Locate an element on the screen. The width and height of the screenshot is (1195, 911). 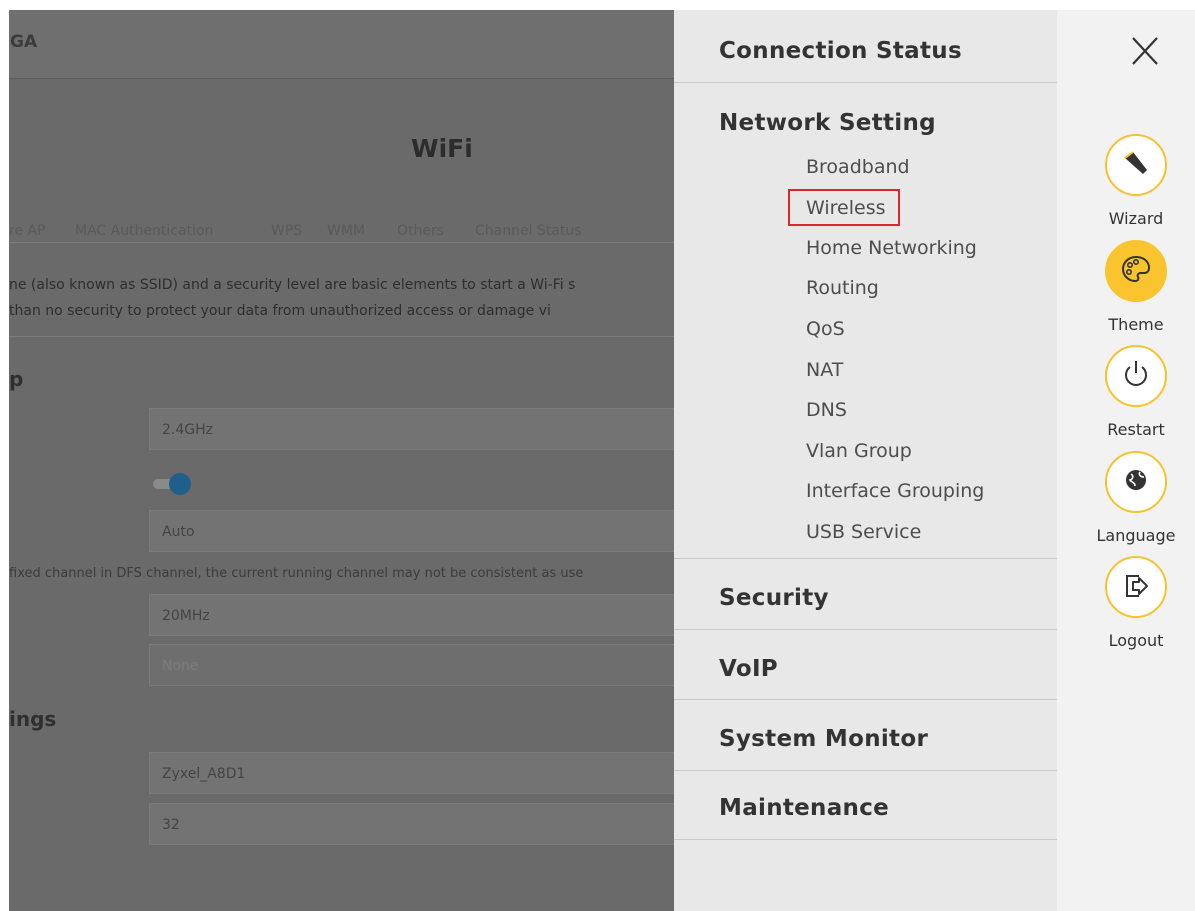
palette-icon is located at coordinates (1136, 271).